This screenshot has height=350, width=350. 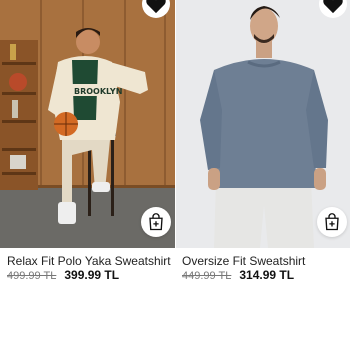 What do you see at coordinates (63, 275) in the screenshot?
I see `price-row: 499.99 TL 399.99 TL` at bounding box center [63, 275].